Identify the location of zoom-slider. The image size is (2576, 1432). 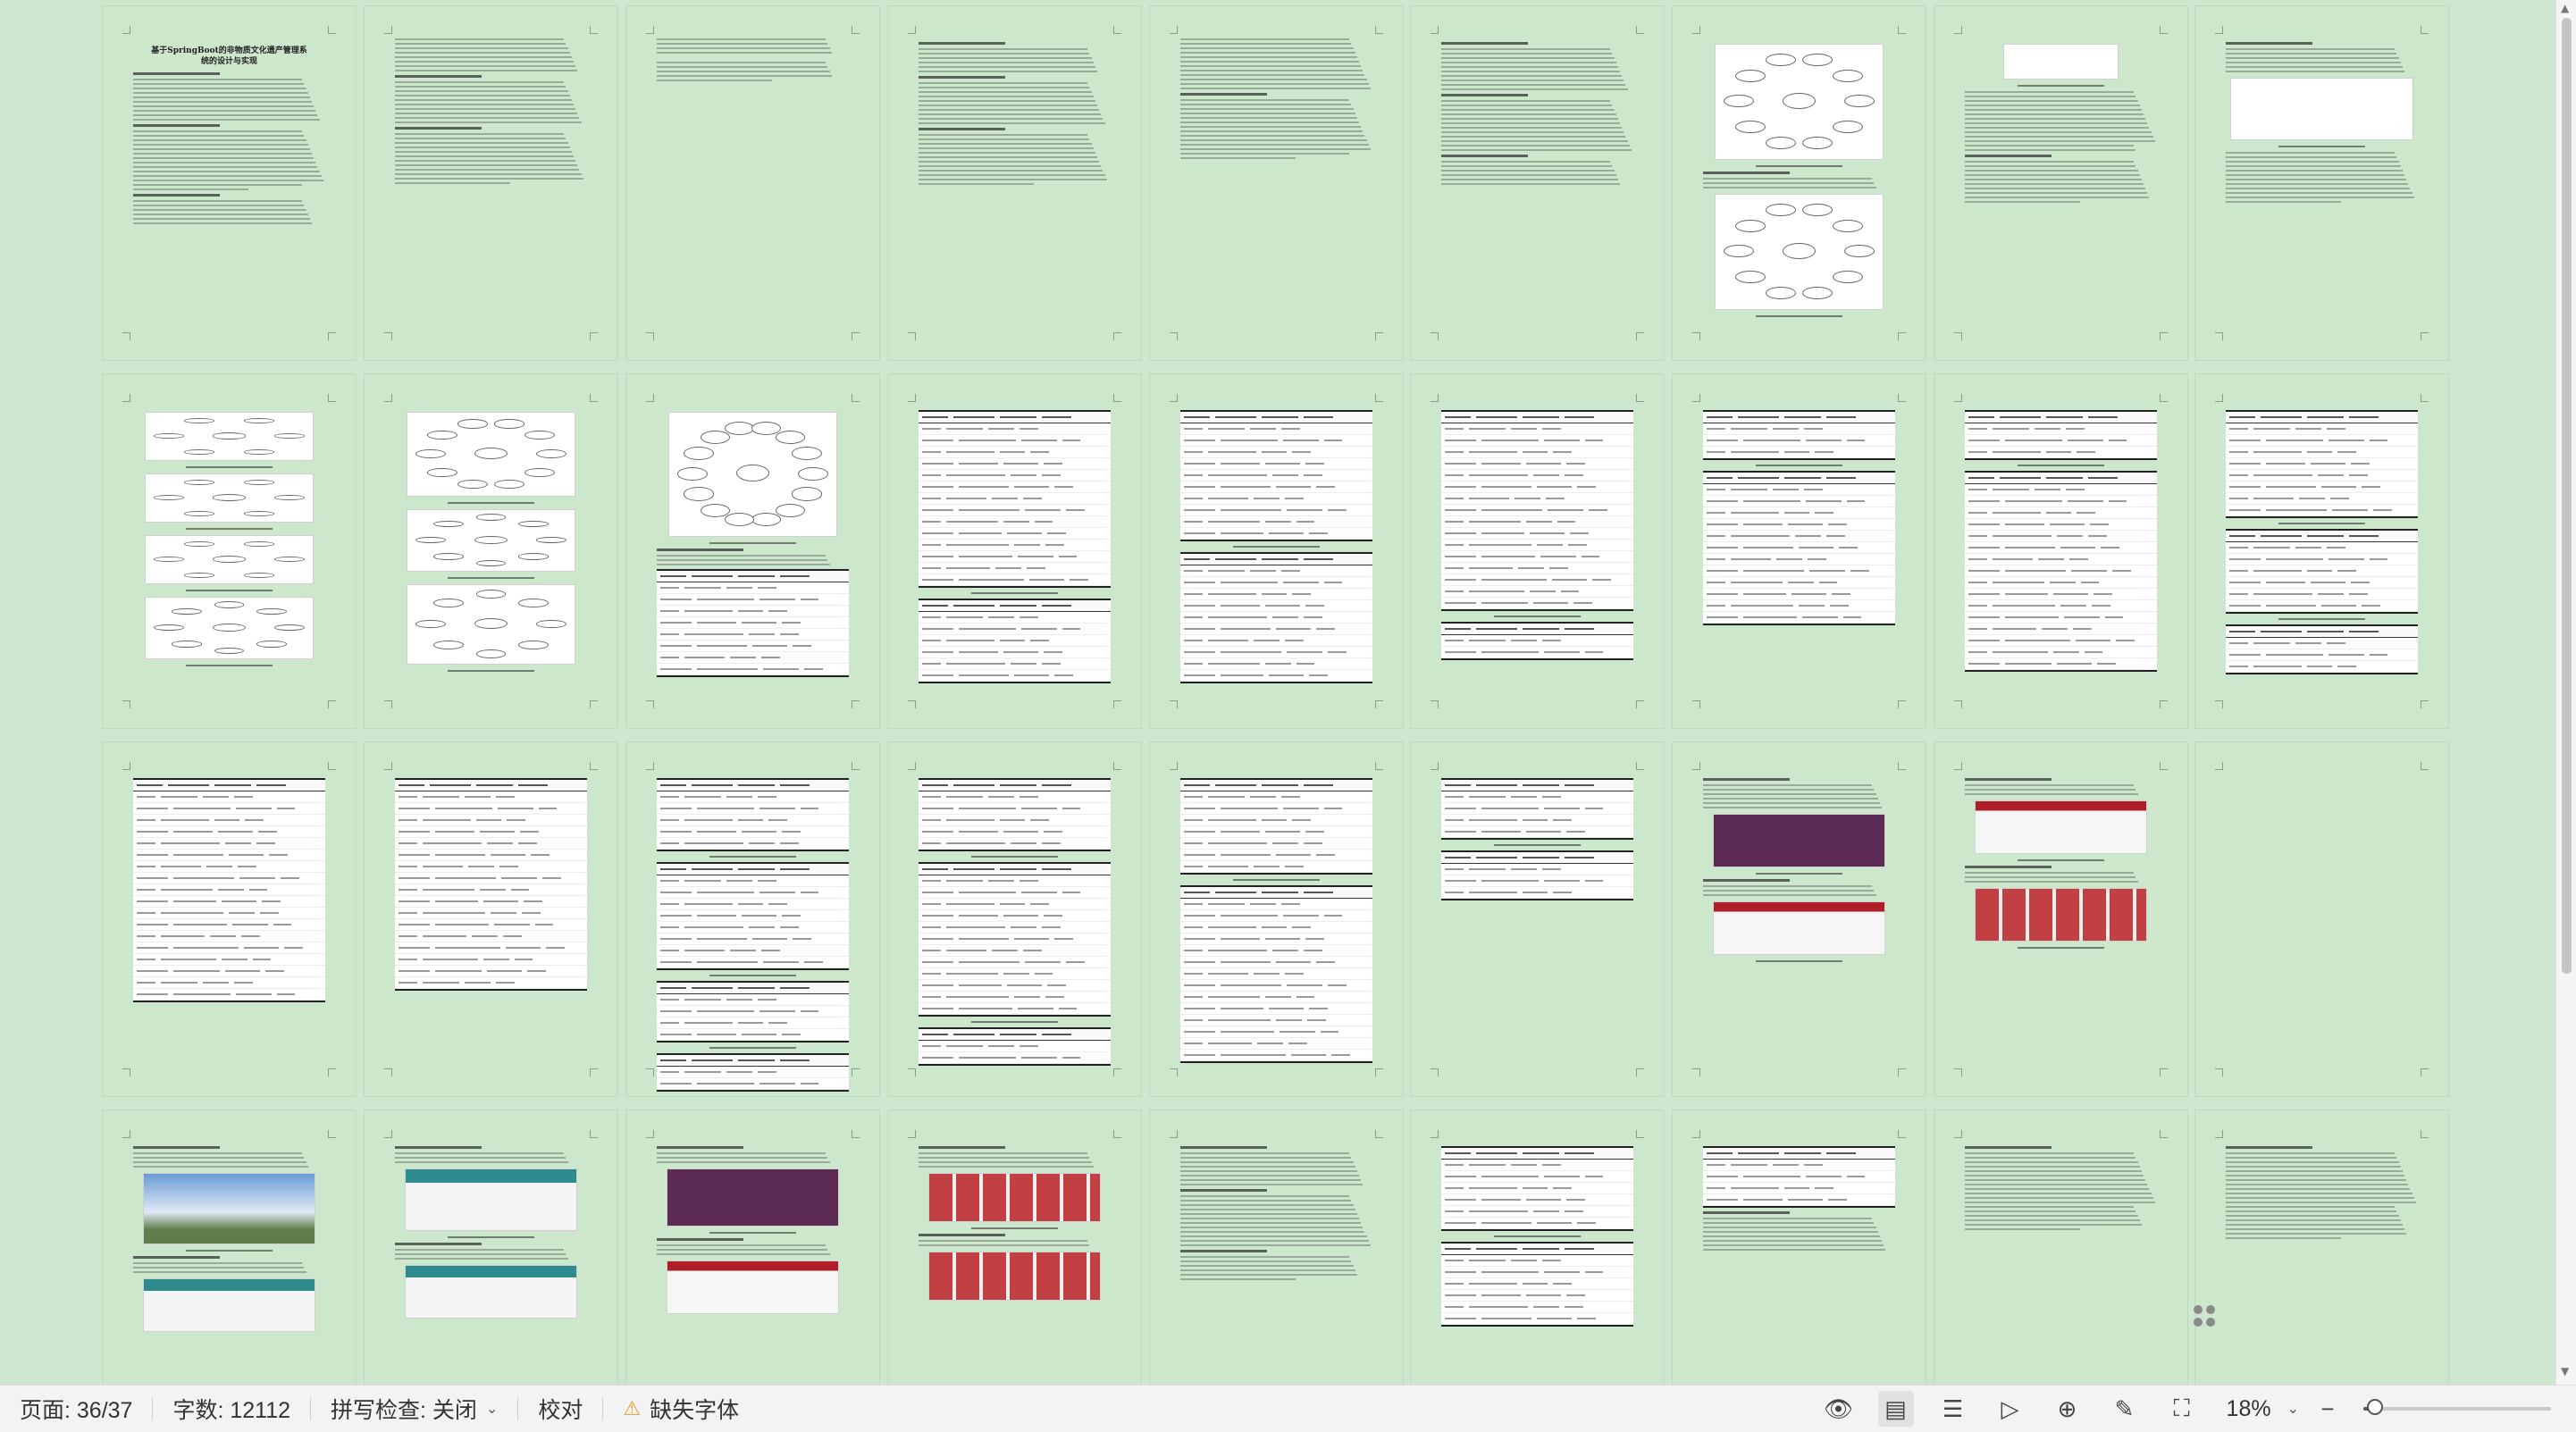
(2457, 1407).